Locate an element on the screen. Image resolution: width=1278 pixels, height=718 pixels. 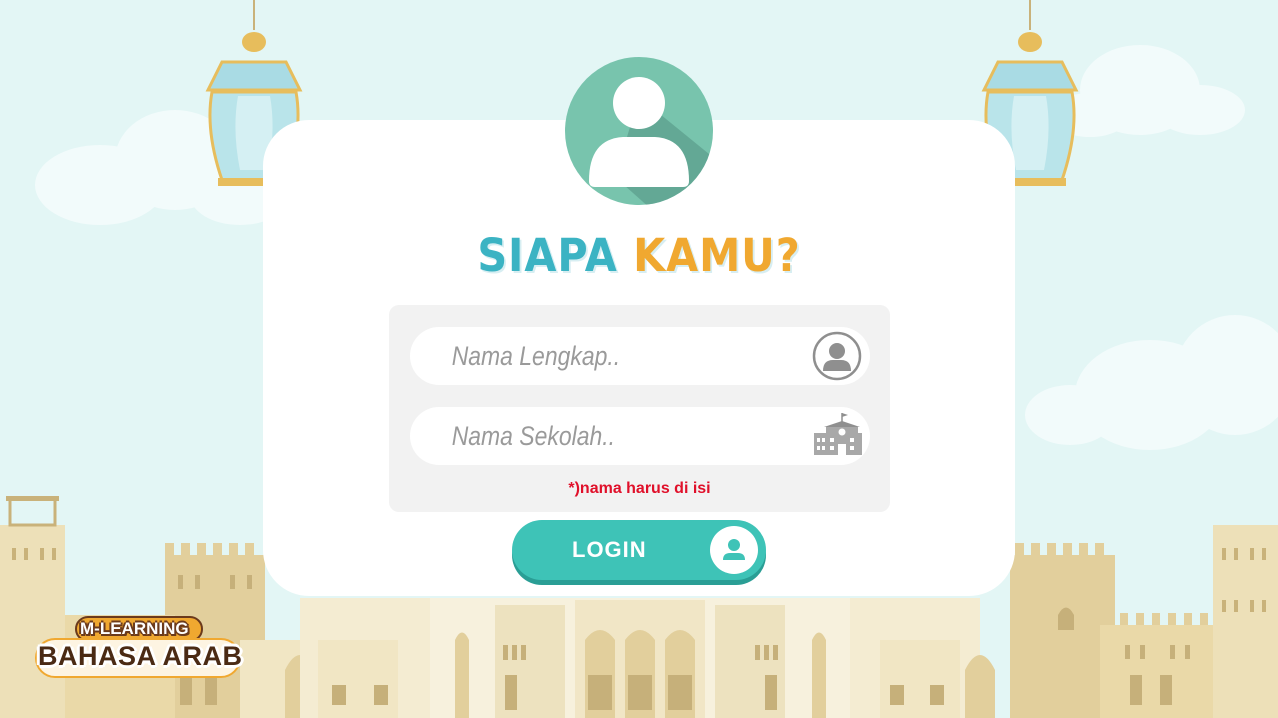
user-circle-icon is located at coordinates (837, 356).